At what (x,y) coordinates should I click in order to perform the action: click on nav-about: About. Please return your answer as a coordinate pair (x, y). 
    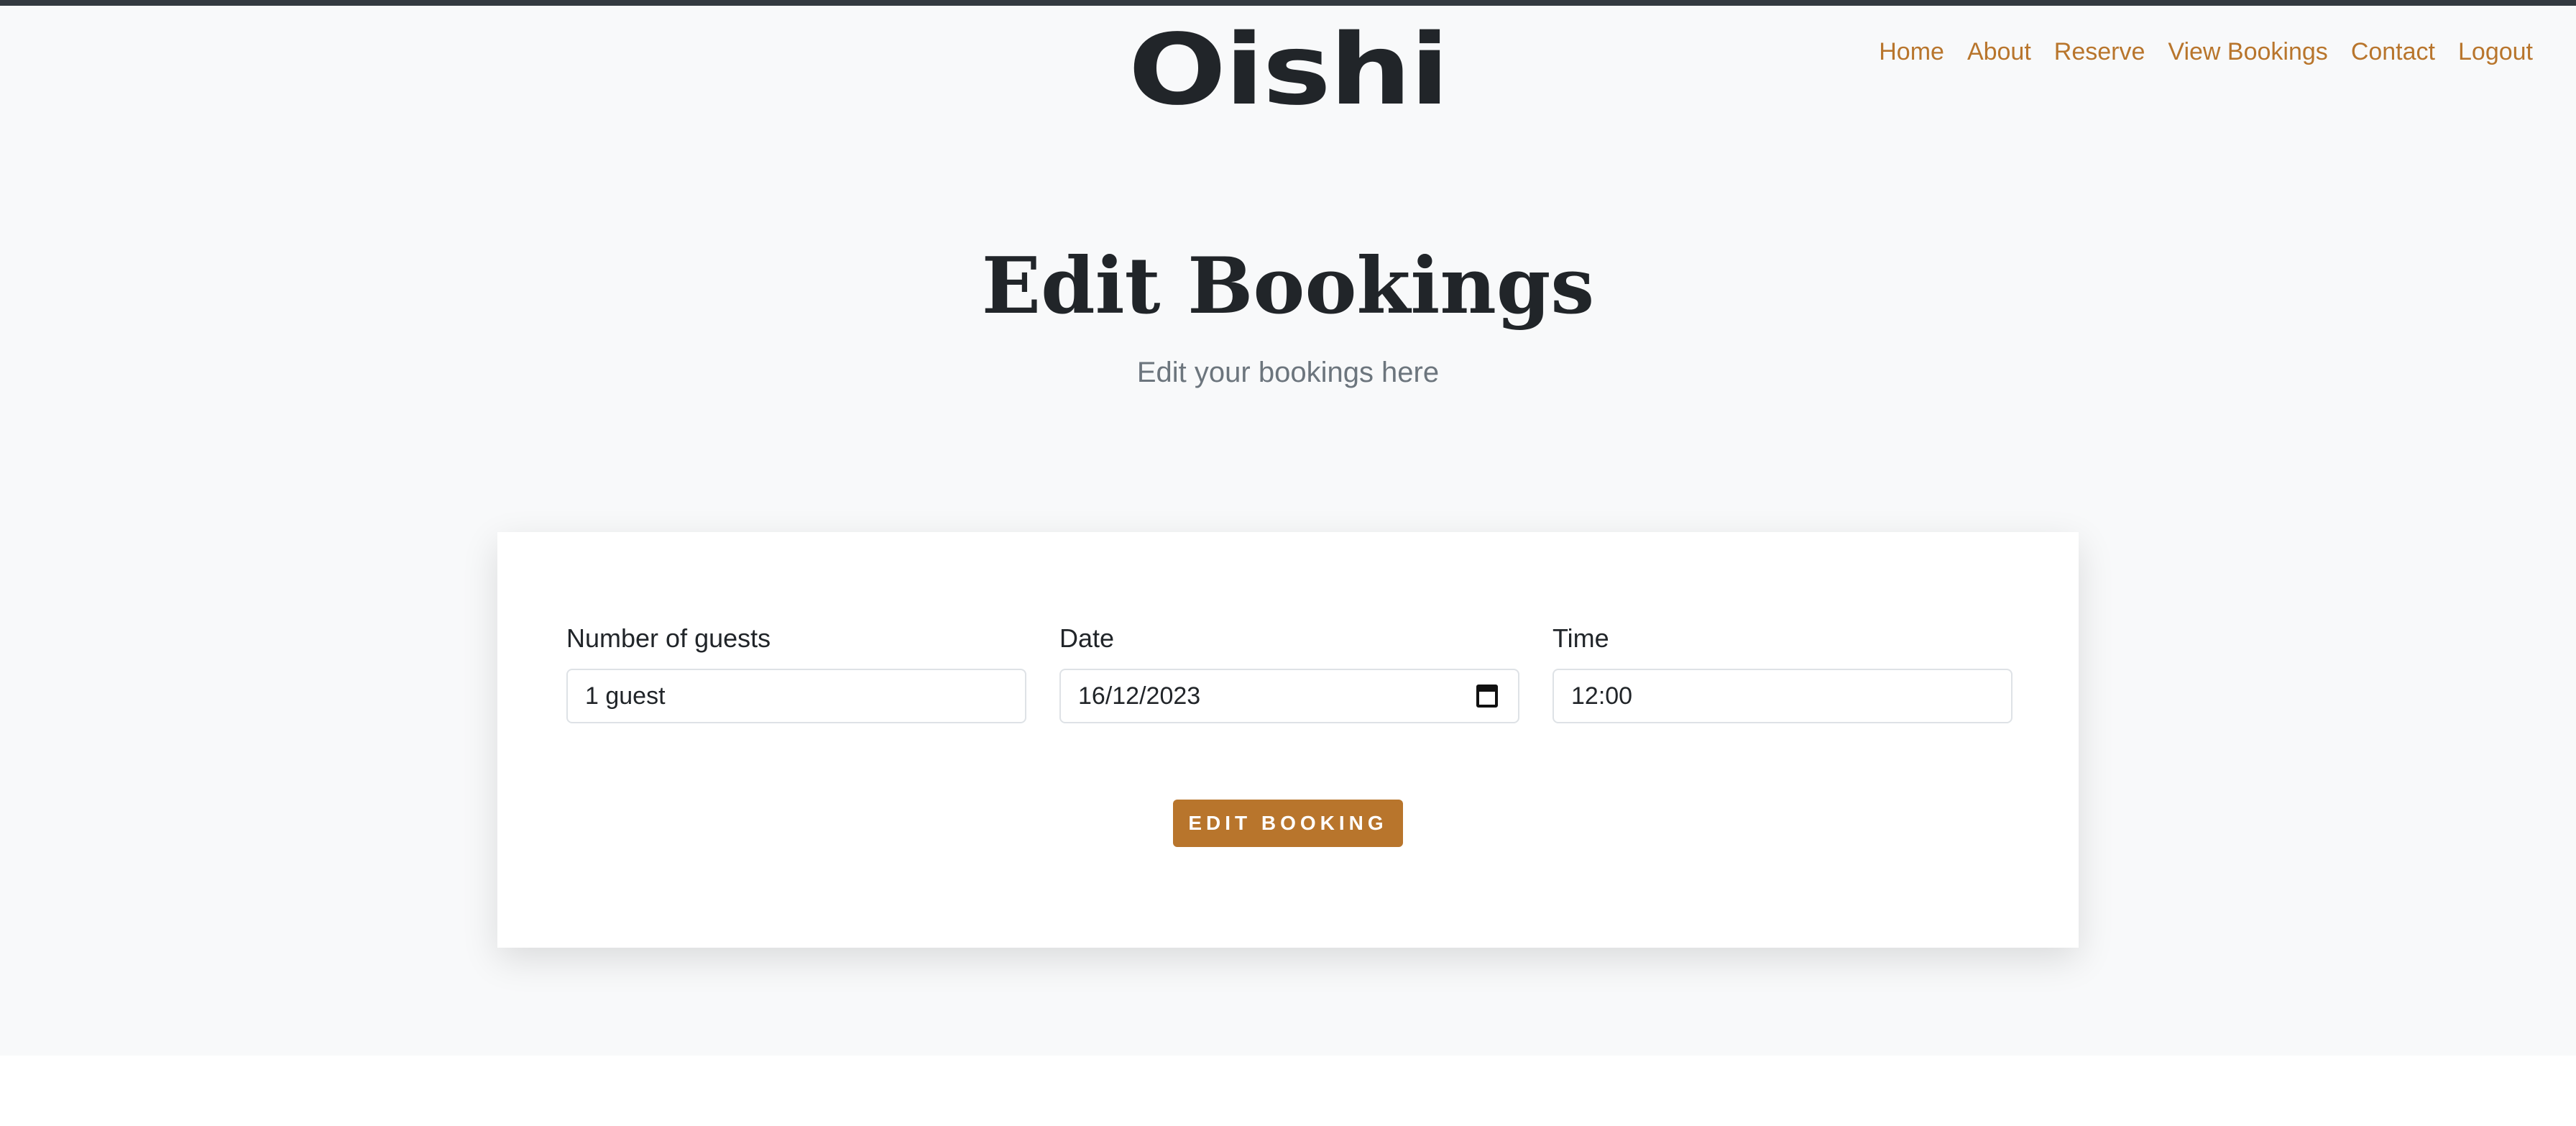
    Looking at the image, I should click on (1999, 52).